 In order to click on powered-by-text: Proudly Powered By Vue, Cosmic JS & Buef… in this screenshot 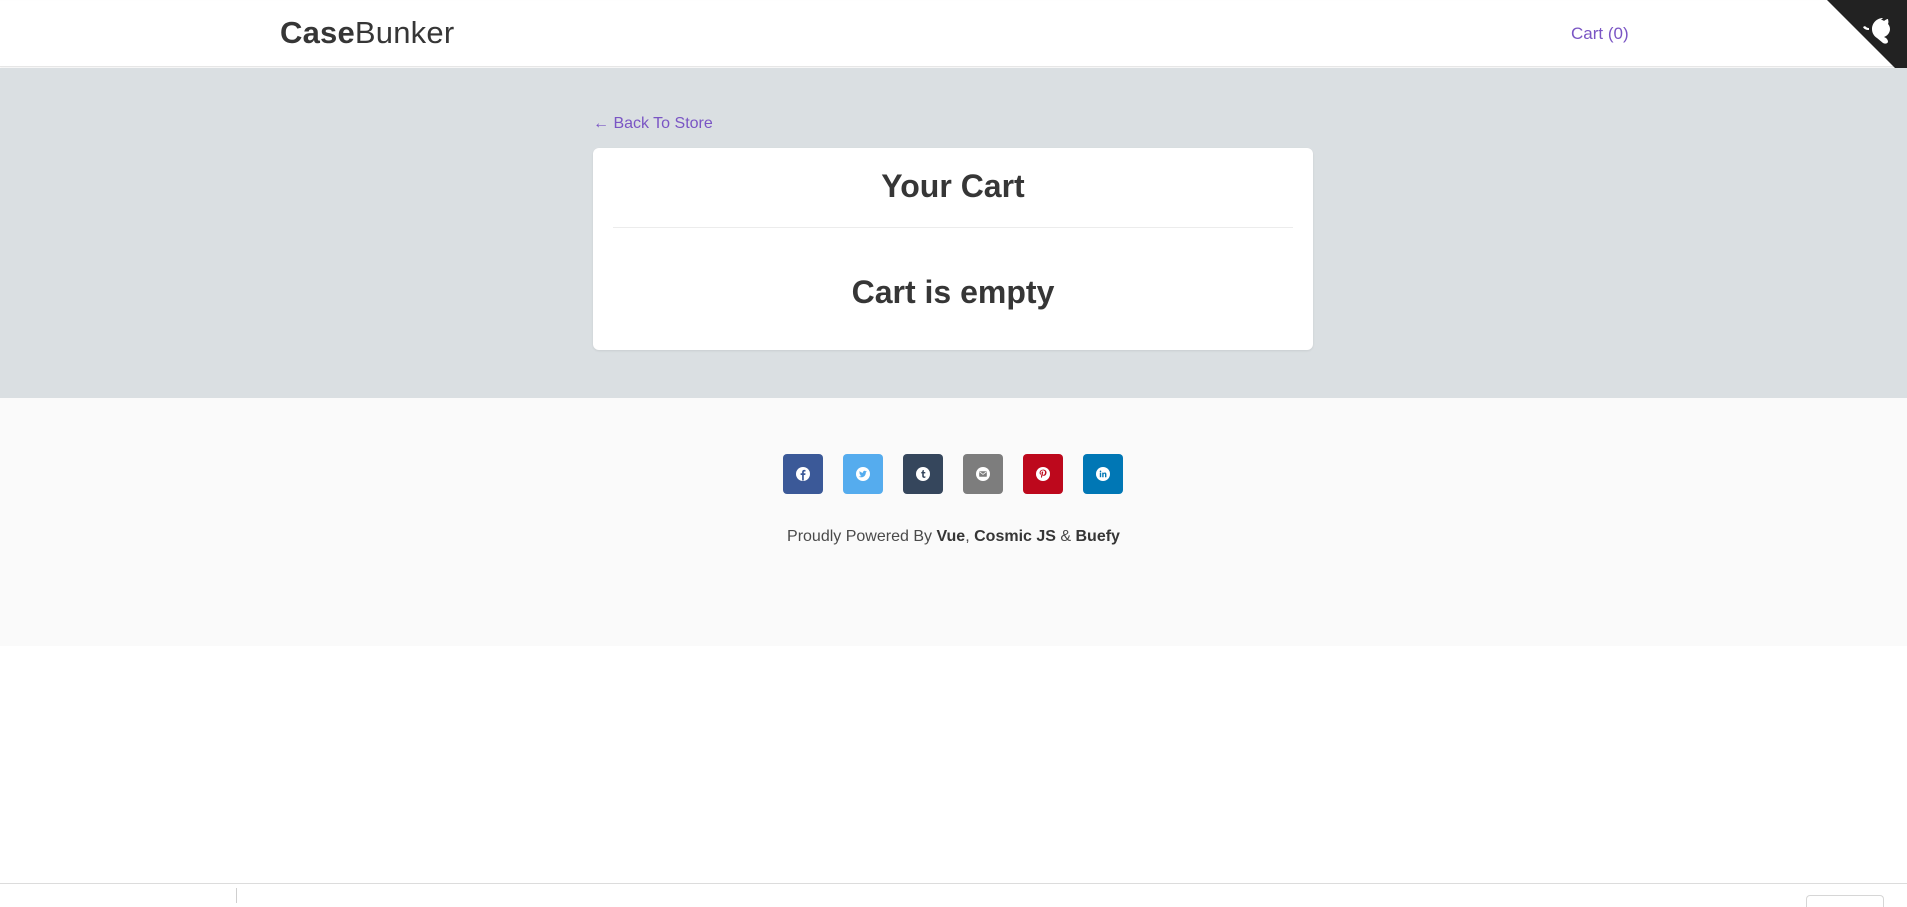, I will do `click(953, 537)`.